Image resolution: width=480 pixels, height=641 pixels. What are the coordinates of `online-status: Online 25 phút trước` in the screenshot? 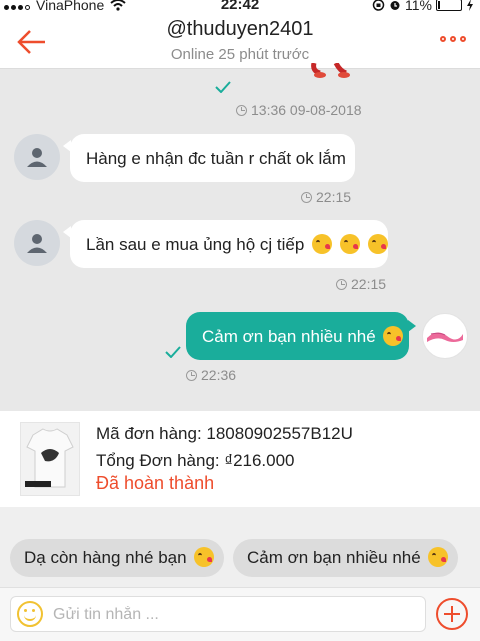 It's located at (240, 54).